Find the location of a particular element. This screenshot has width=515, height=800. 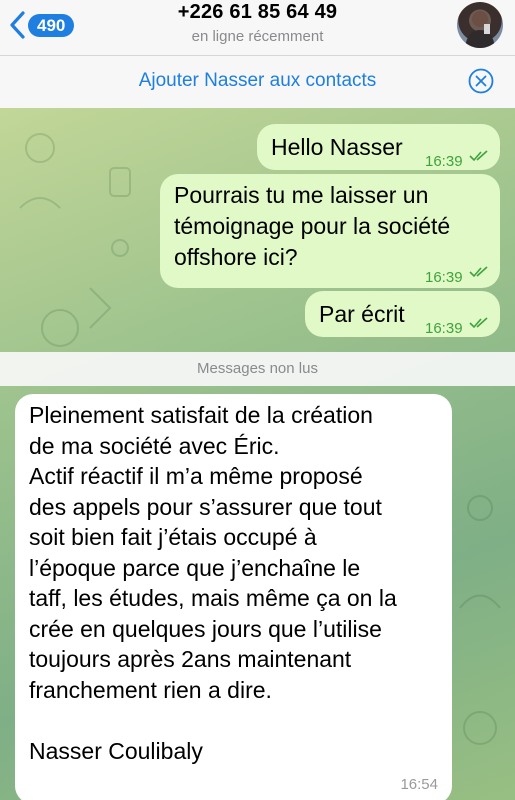

chat-status: en ligne récemment is located at coordinates (257, 36).